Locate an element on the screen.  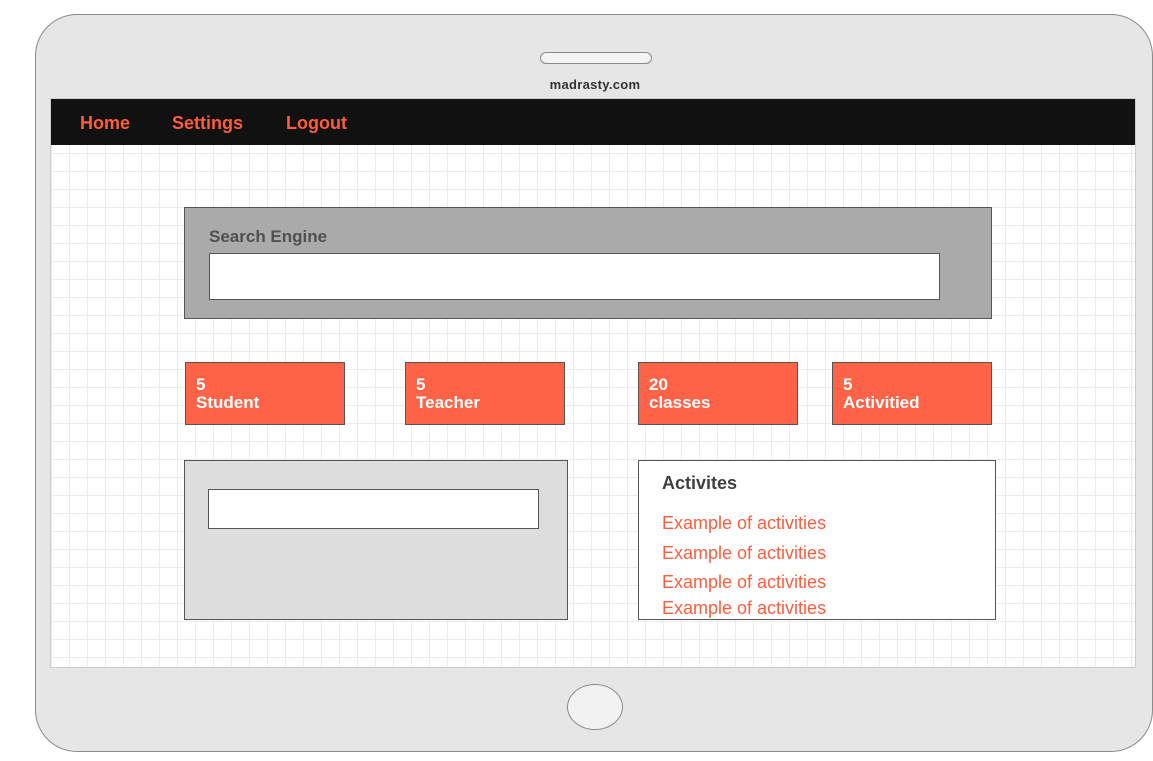
input-panel is located at coordinates (376, 540).